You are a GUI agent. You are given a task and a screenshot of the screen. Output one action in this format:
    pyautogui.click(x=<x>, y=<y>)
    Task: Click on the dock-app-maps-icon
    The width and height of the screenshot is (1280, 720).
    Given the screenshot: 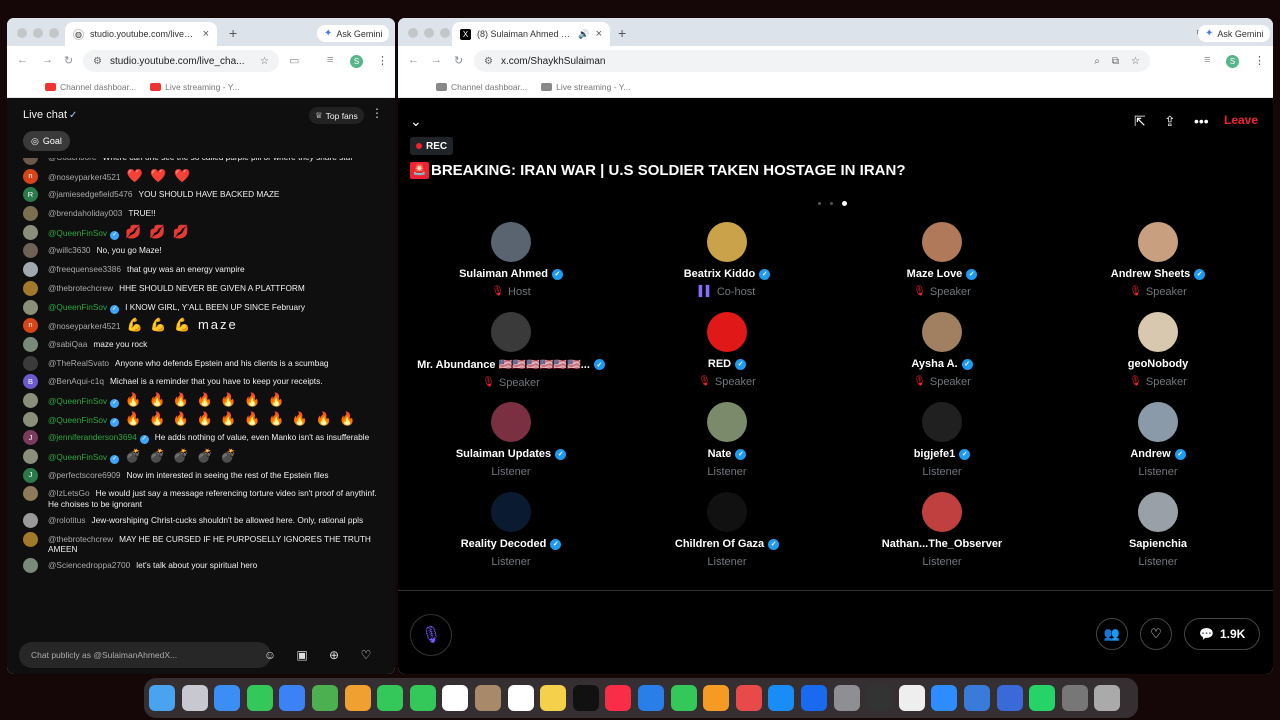 What is the action you would take?
    pyautogui.click(x=325, y=698)
    